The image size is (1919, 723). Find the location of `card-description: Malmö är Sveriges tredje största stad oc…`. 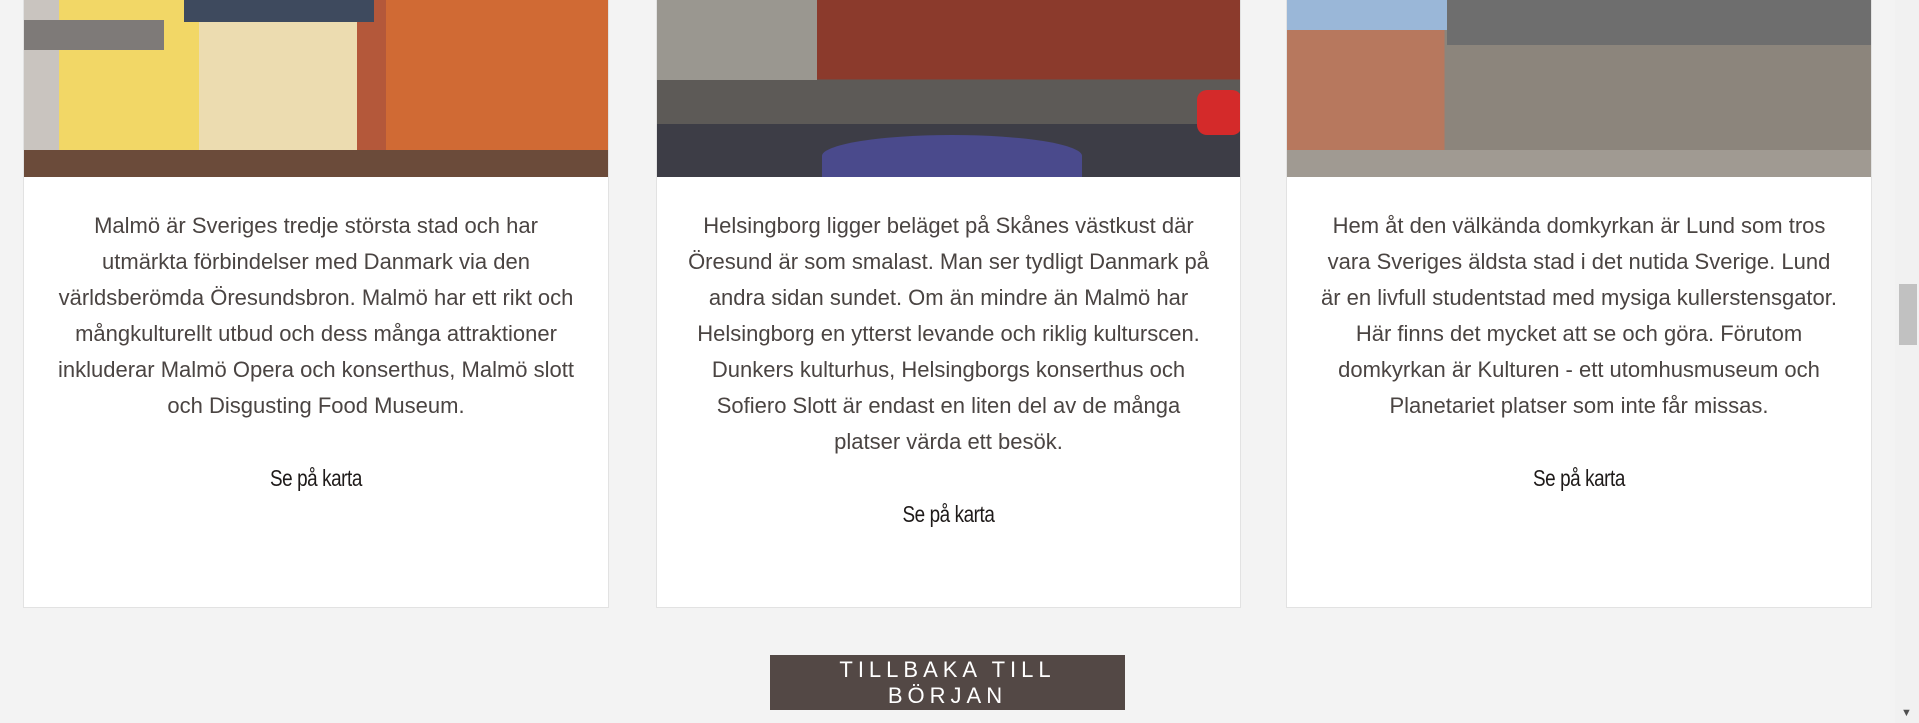

card-description: Malmö är Sveriges tredje största stad oc… is located at coordinates (316, 315).